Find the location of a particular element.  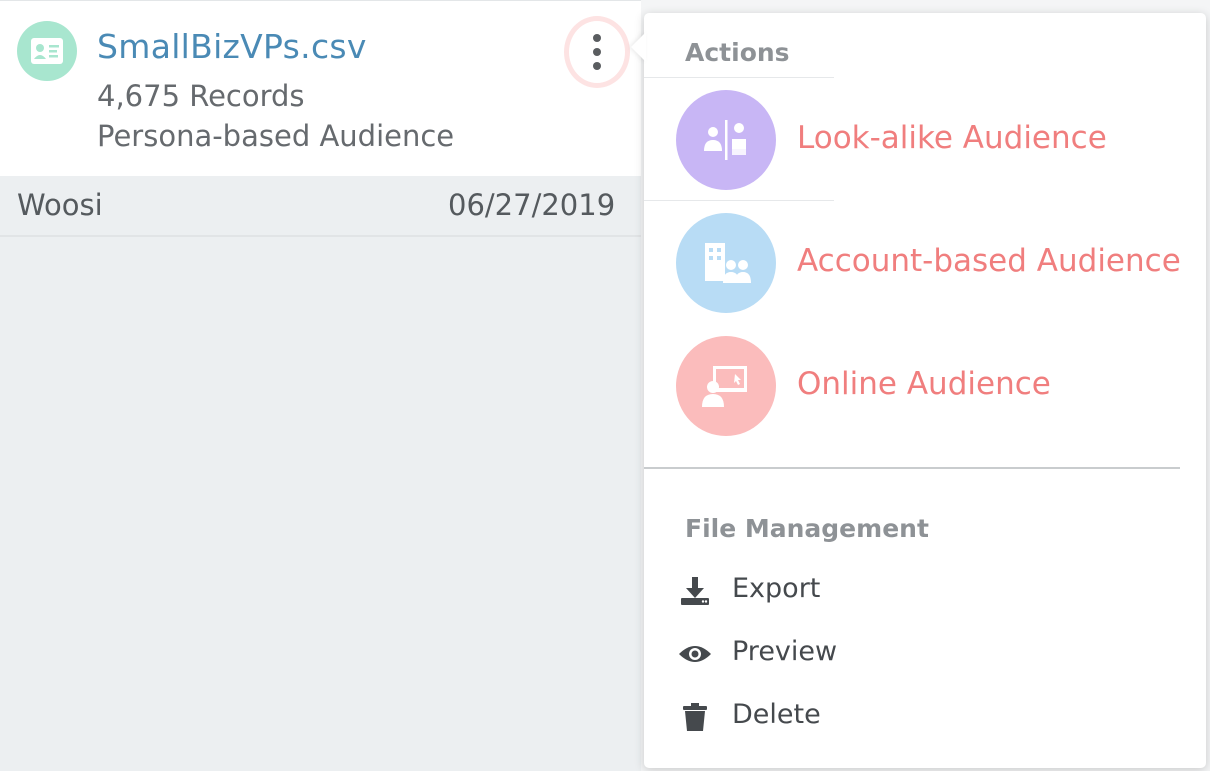

lookalike-audience-item: Look-alike Audience is located at coordinates (936, 140).